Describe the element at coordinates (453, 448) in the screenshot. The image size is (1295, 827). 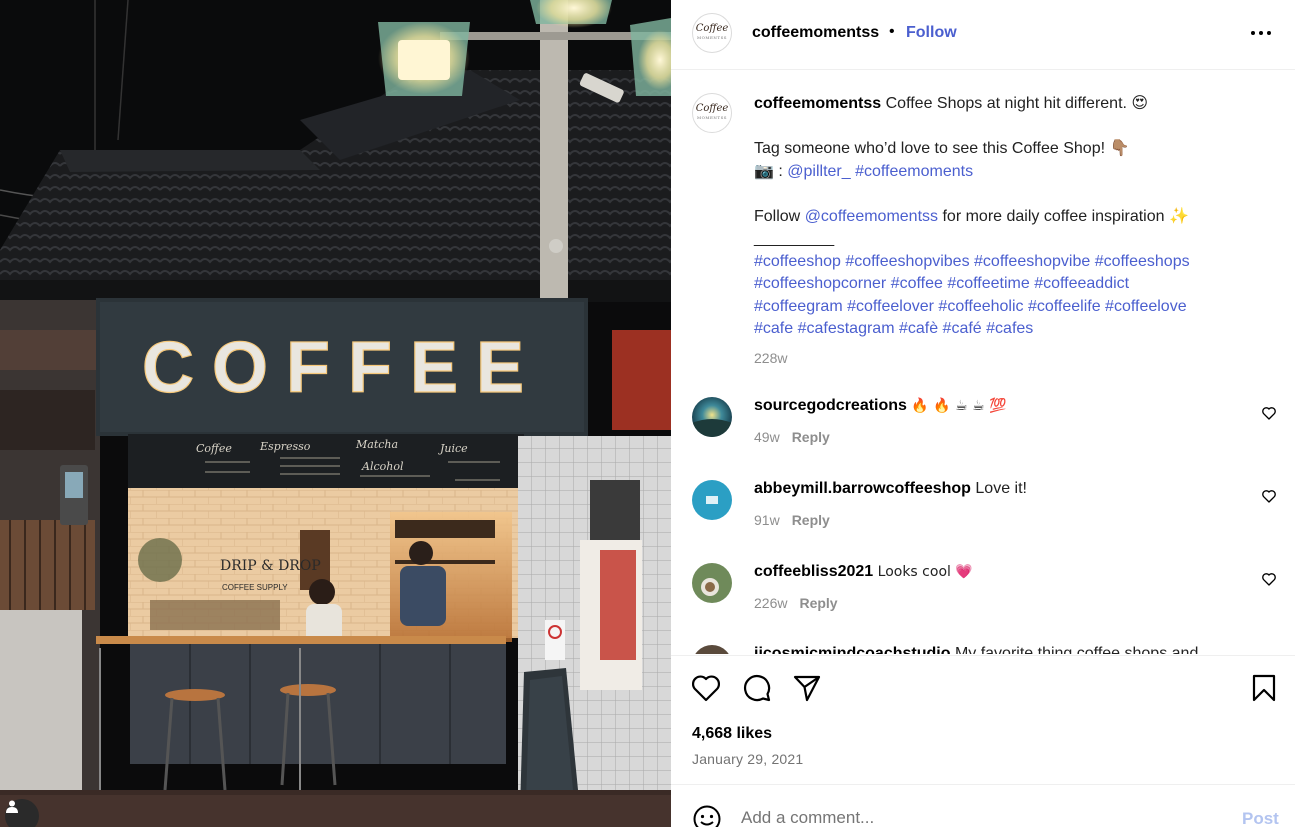
I see `menu-label-3: Juice` at that location.